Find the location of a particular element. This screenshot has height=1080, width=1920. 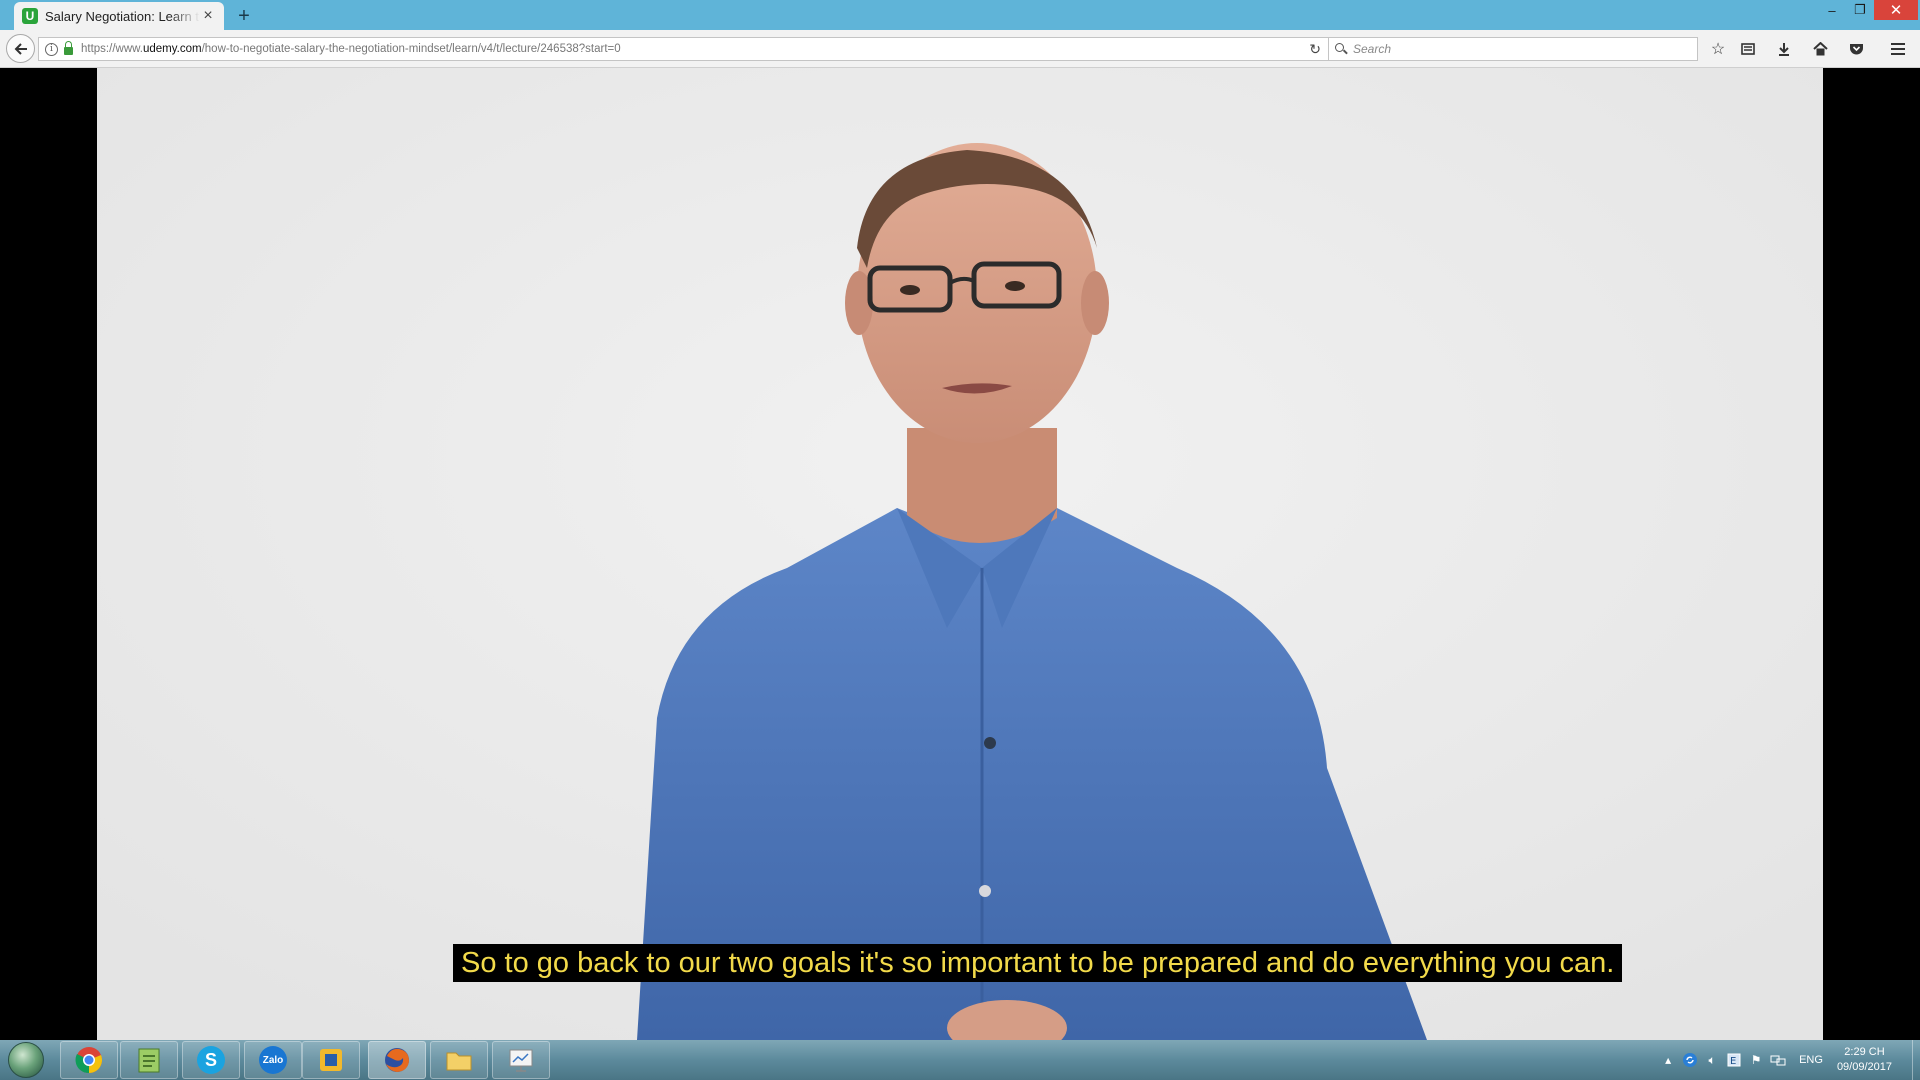

udemy-favicon-icon: U is located at coordinates (30, 16).